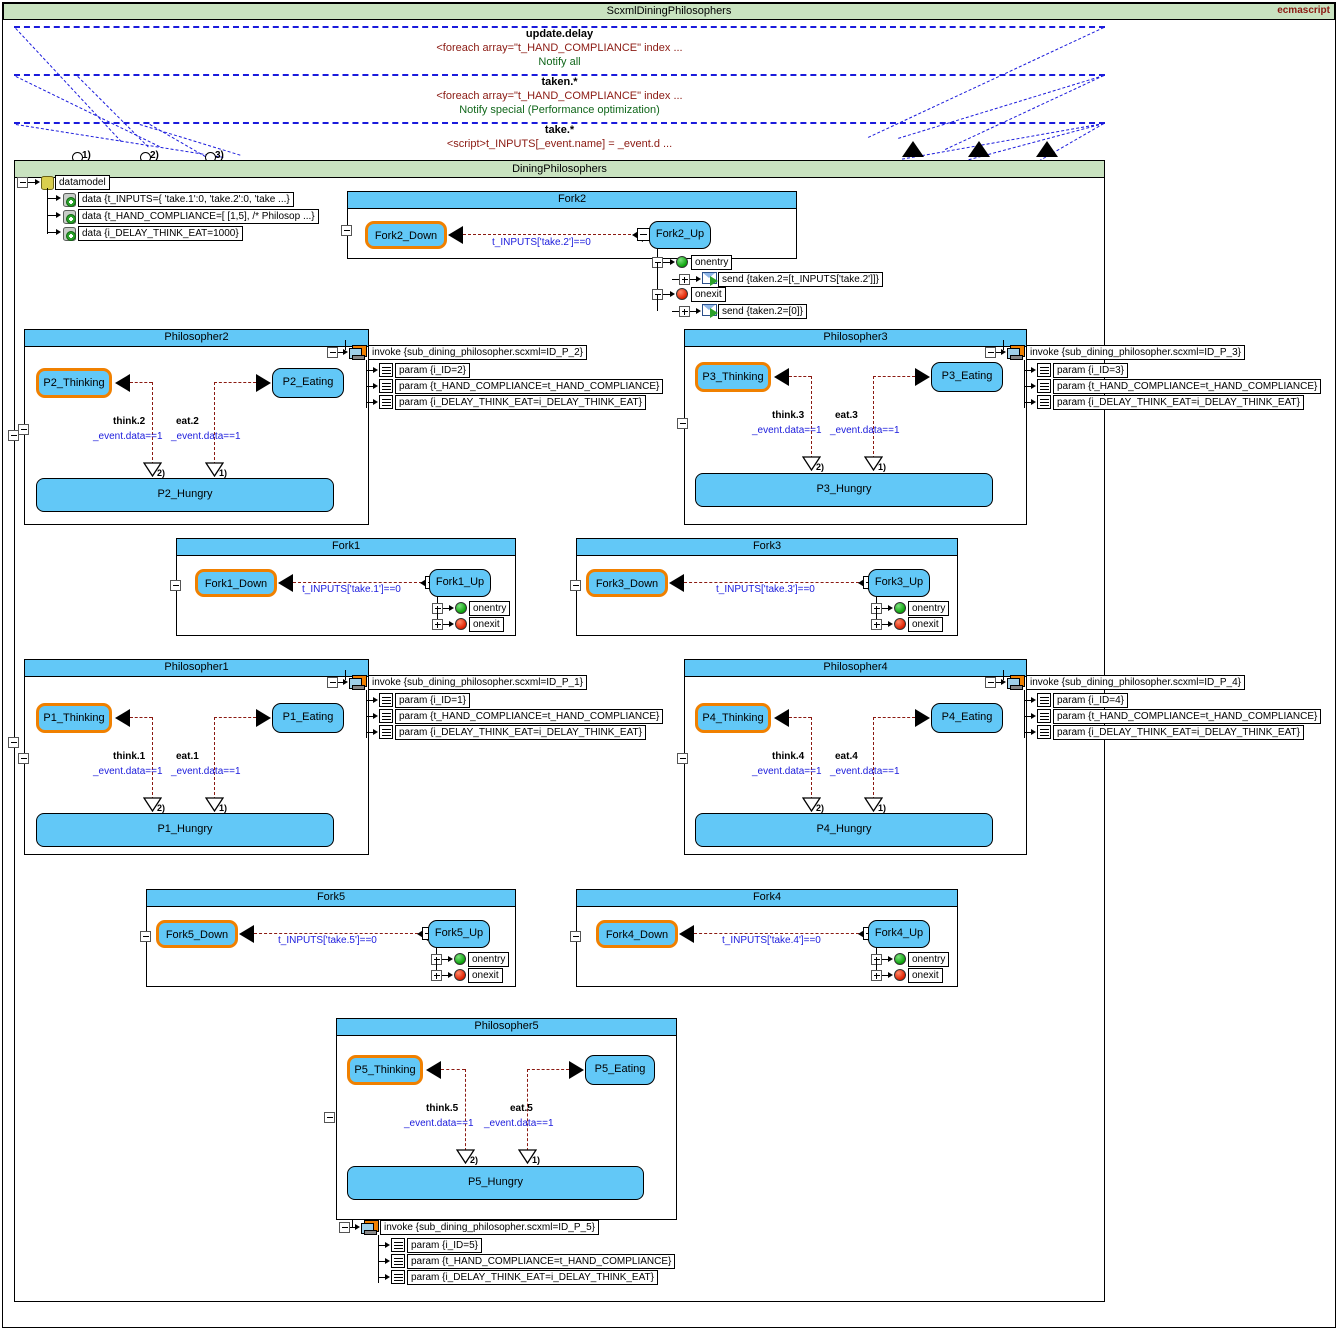 Image resolution: width=1340 pixels, height=1332 pixels. What do you see at coordinates (485, 975) in the screenshot?
I see `fork5-onexit-label: onexit` at bounding box center [485, 975].